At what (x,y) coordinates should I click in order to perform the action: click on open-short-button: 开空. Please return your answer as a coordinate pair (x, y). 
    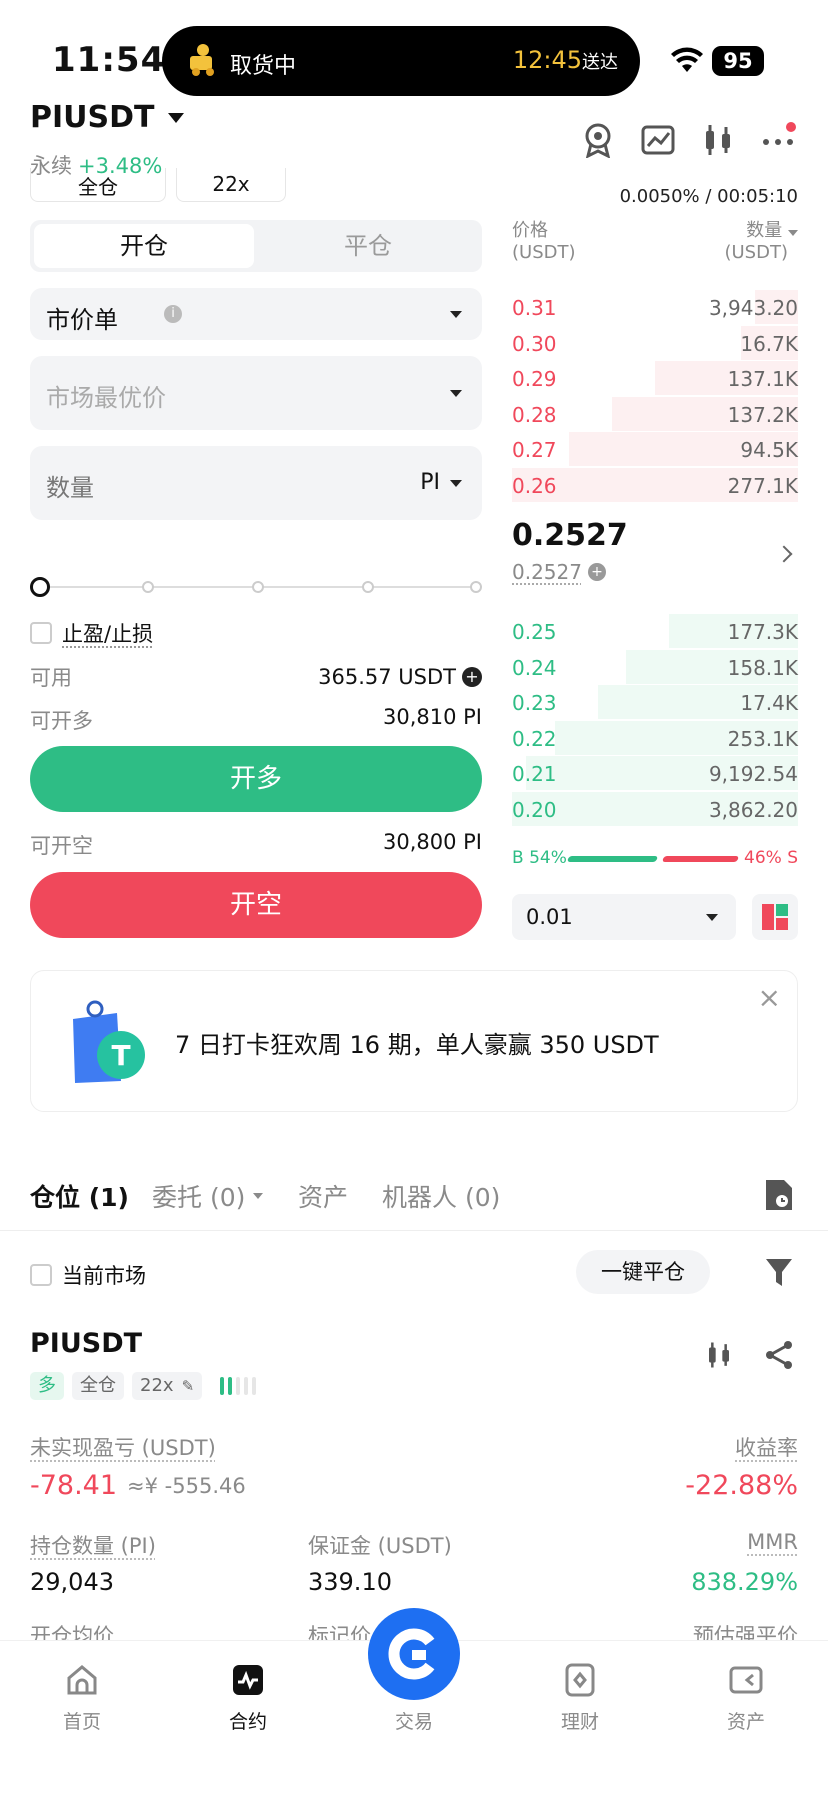
    Looking at the image, I should click on (256, 905).